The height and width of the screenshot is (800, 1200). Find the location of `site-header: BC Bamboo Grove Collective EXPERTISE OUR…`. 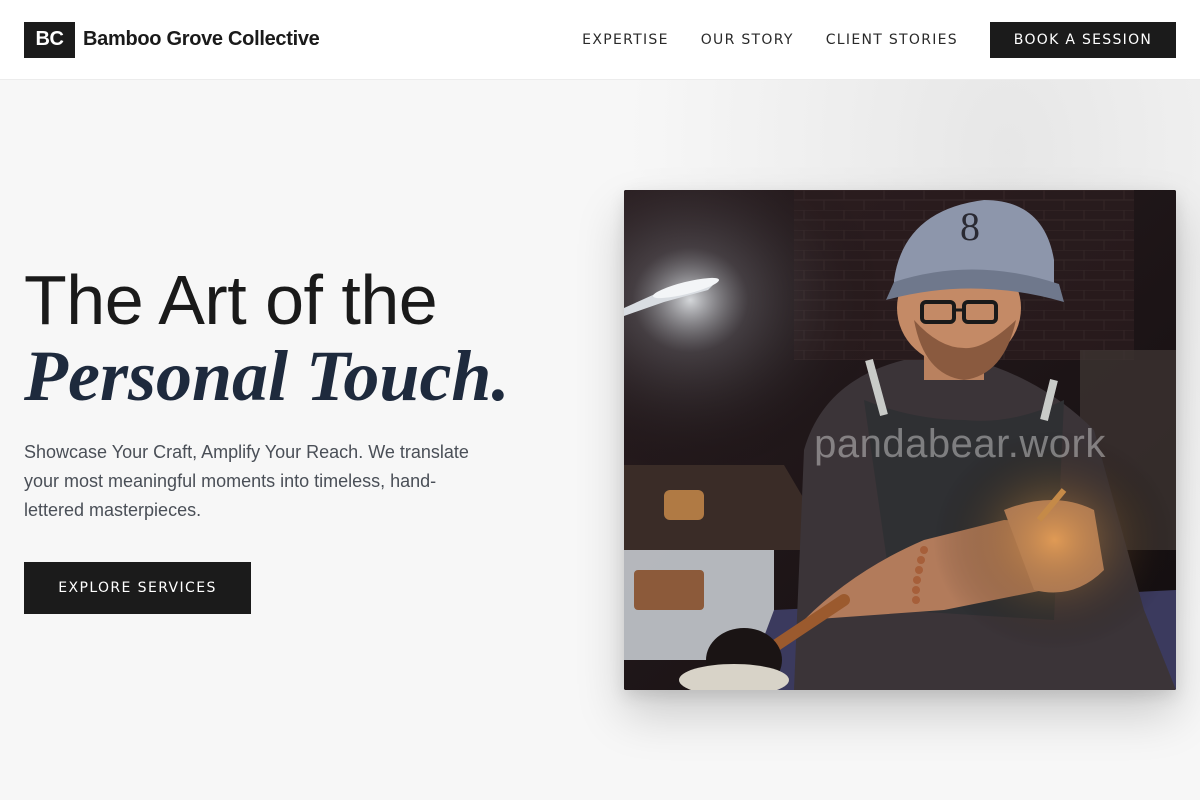

site-header: BC Bamboo Grove Collective EXPERTISE OUR… is located at coordinates (600, 40).